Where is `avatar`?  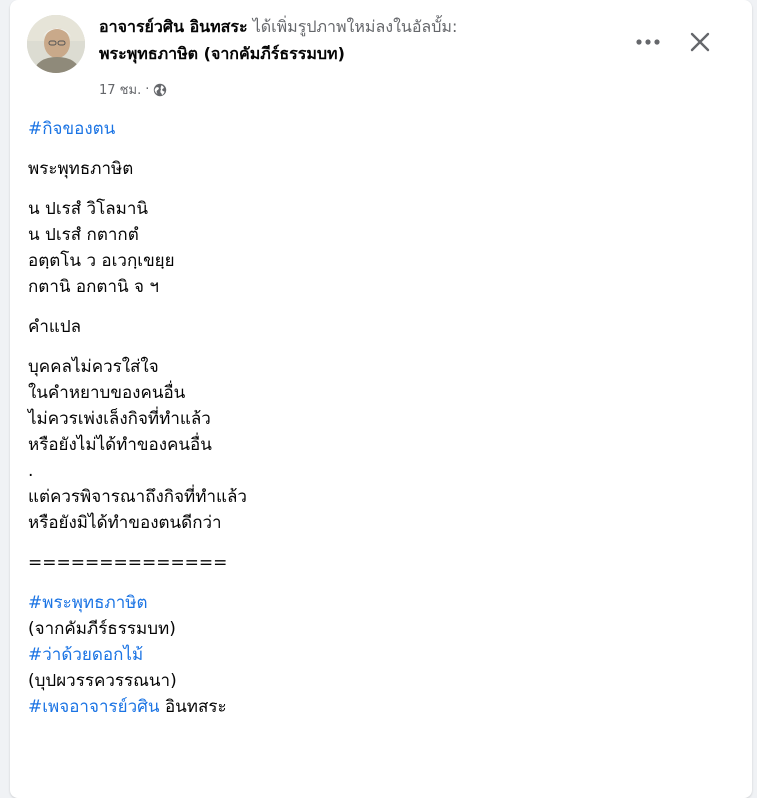
avatar is located at coordinates (56, 44).